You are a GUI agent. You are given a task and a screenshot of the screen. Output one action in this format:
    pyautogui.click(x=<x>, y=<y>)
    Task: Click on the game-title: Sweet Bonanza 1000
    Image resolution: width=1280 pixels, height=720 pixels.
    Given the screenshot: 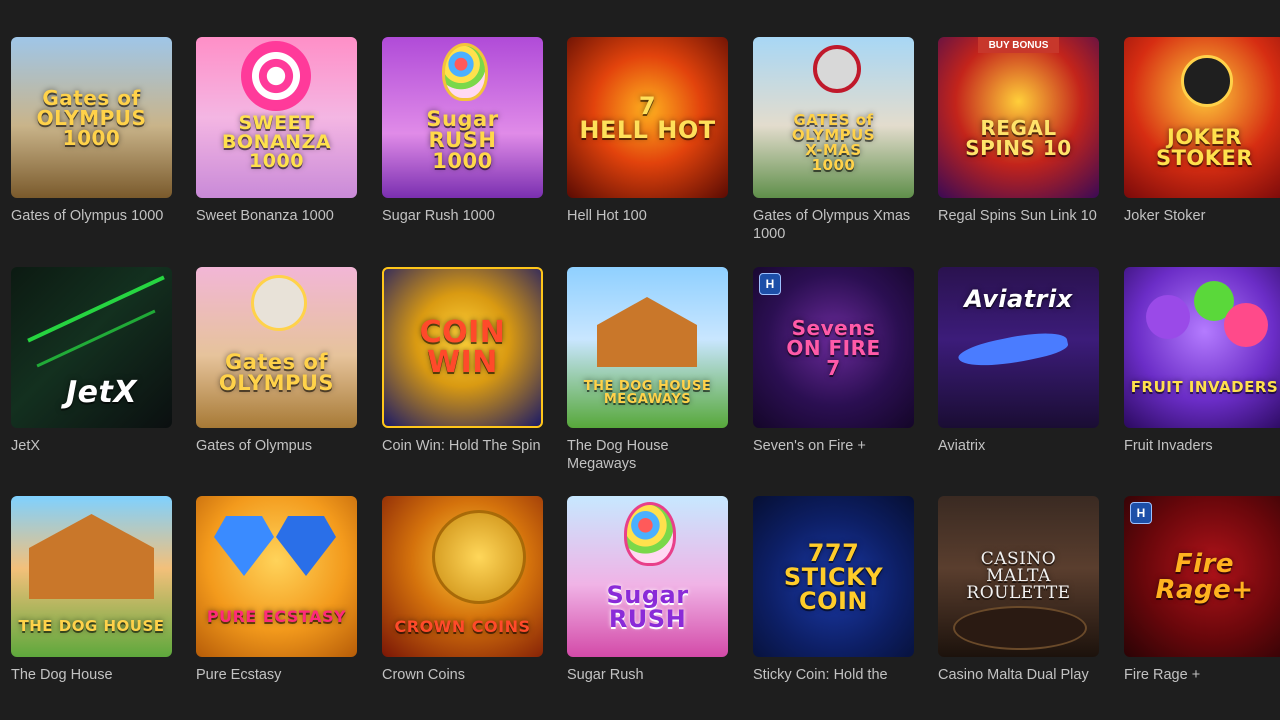 What is the action you would take?
    pyautogui.click(x=278, y=216)
    